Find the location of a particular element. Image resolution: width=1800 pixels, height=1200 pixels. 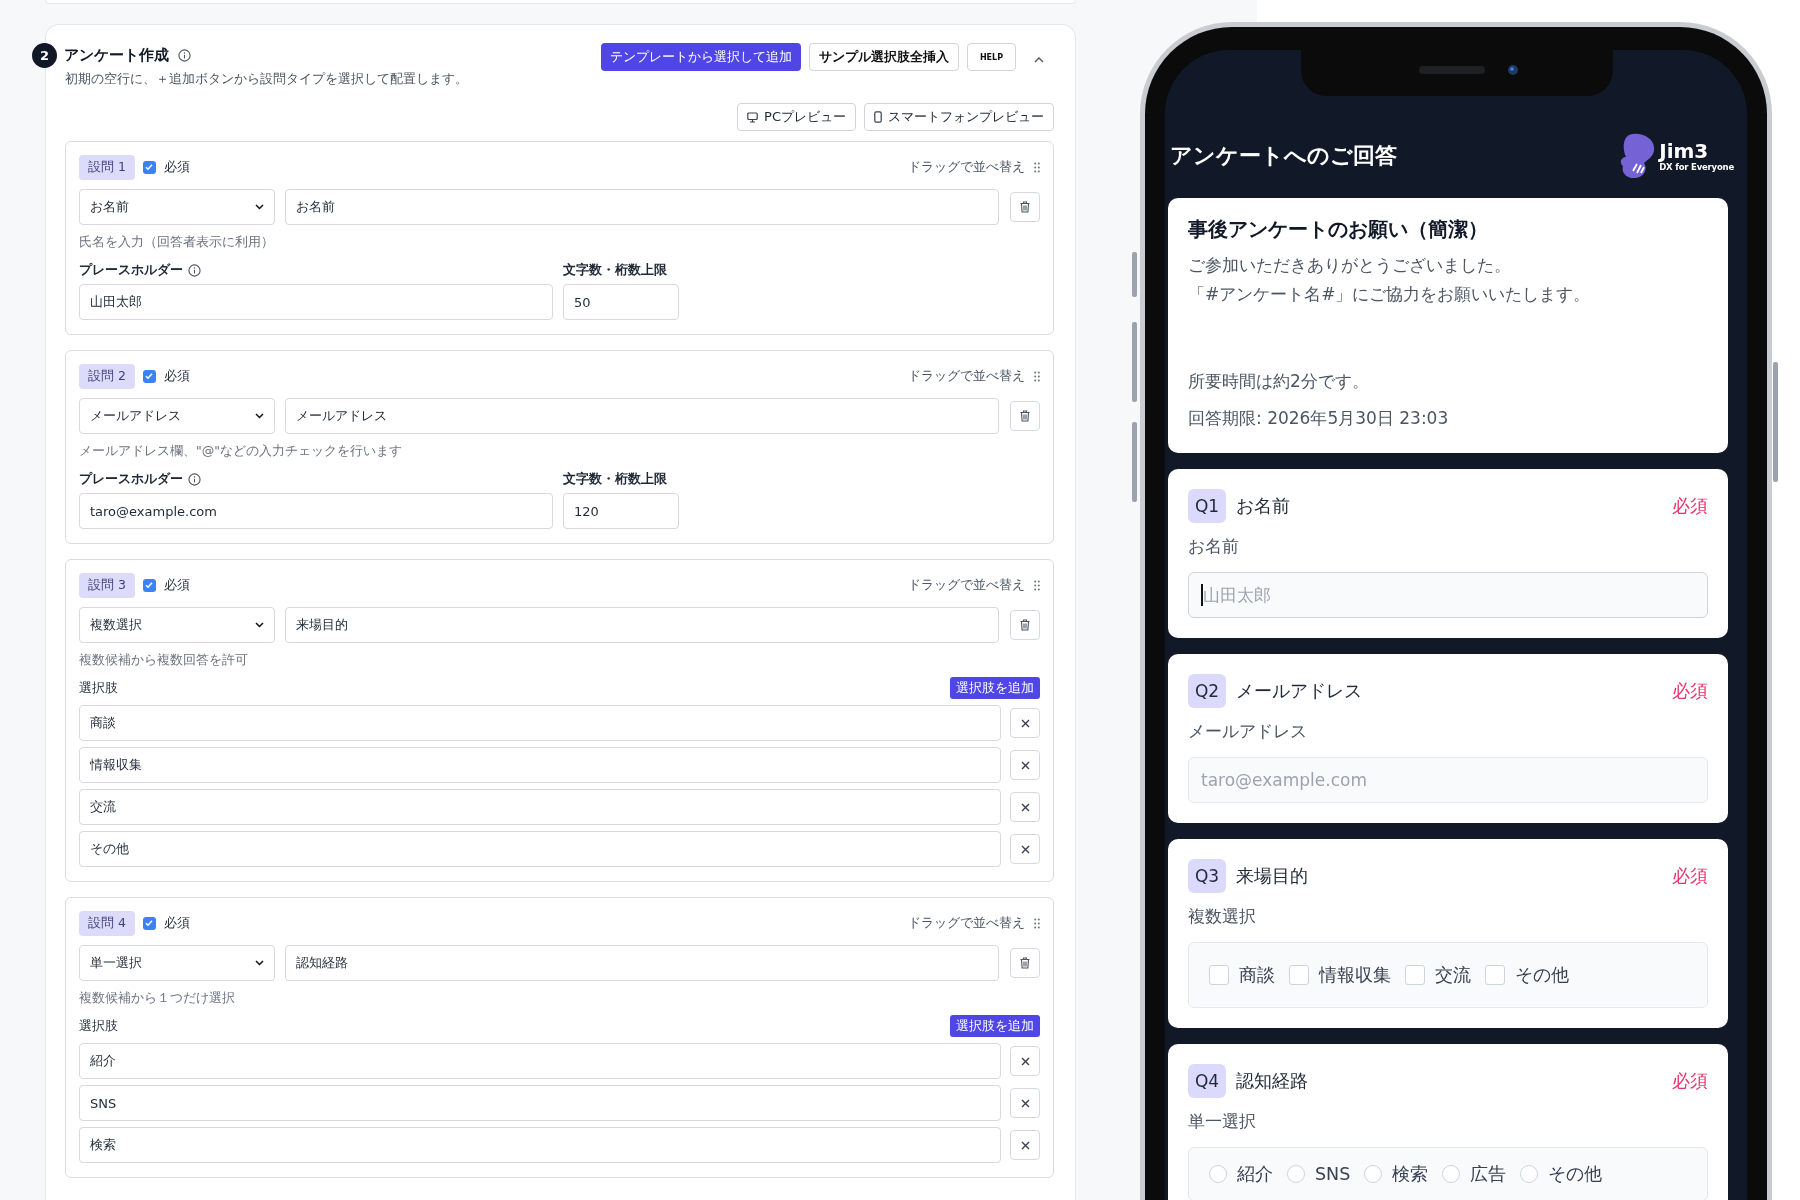

placeholder-field: taro@example.com is located at coordinates (316, 511).